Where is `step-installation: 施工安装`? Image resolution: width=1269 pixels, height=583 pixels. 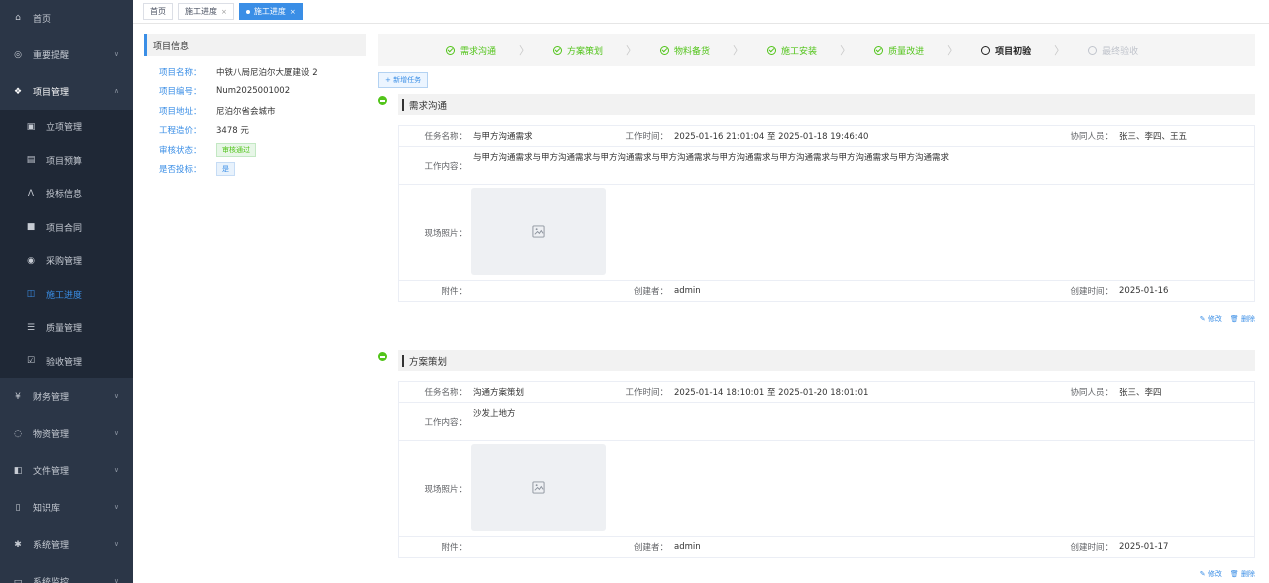 step-installation: 施工安装 is located at coordinates (792, 50).